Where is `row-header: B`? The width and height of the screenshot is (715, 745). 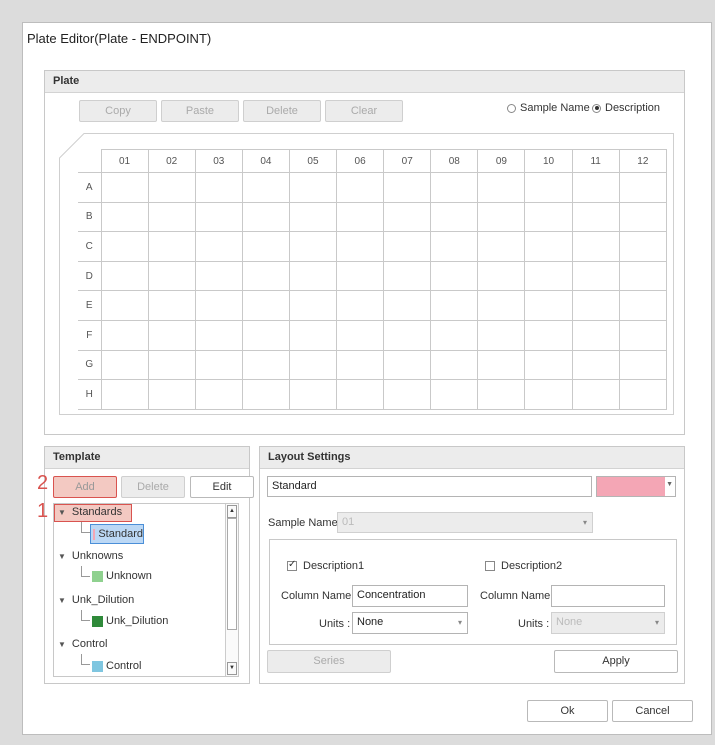
row-header: B is located at coordinates (90, 217).